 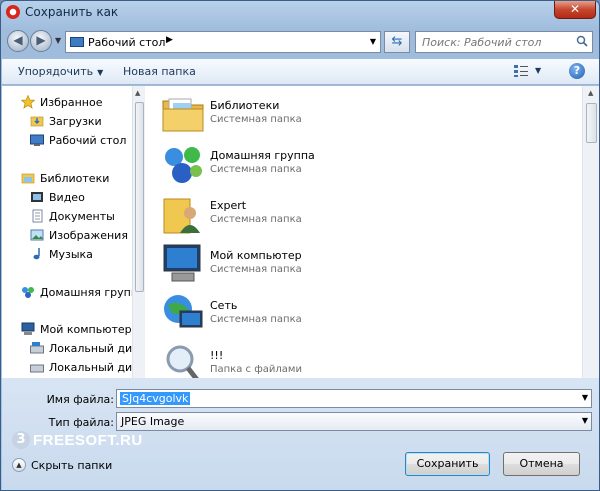 I want to click on new-folder-button: Новая папка, so click(x=159, y=71).